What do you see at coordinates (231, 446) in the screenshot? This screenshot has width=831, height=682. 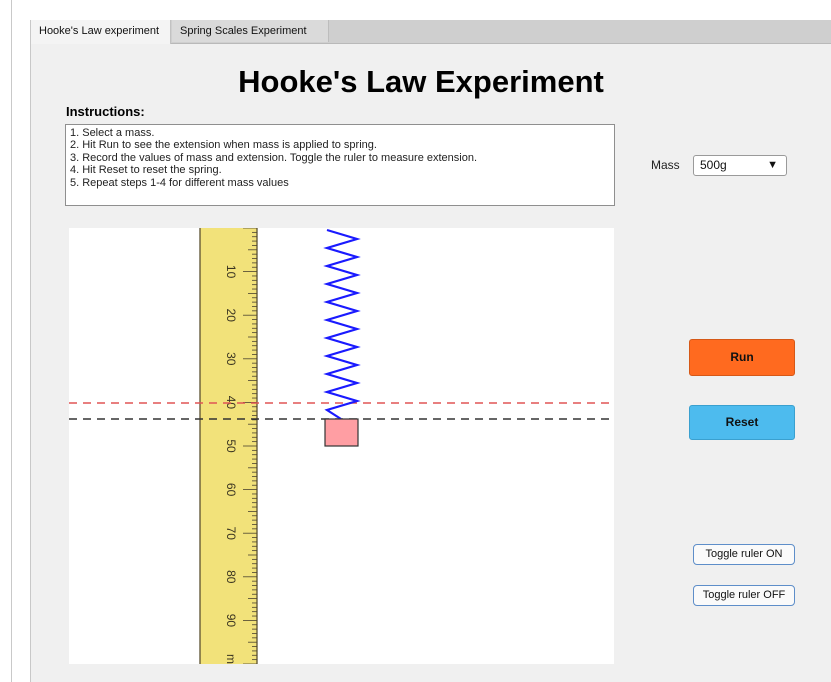 I see `ruler-label: 50` at bounding box center [231, 446].